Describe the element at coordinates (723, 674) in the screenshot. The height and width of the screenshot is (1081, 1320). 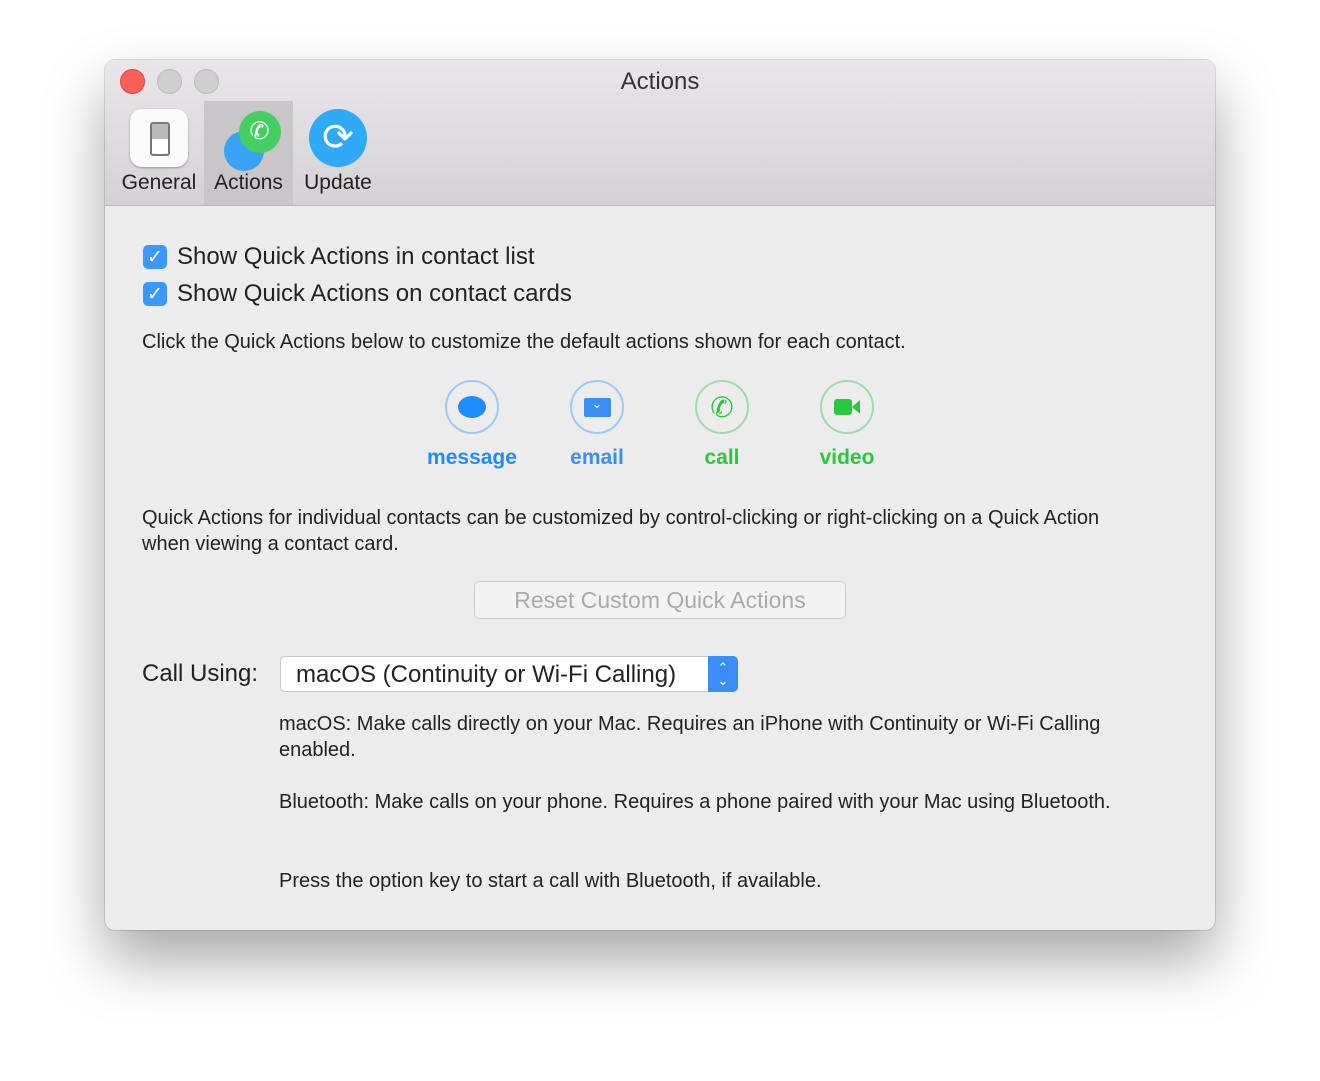
I see `chevron-updown-icon: ⌃ ⌄` at that location.